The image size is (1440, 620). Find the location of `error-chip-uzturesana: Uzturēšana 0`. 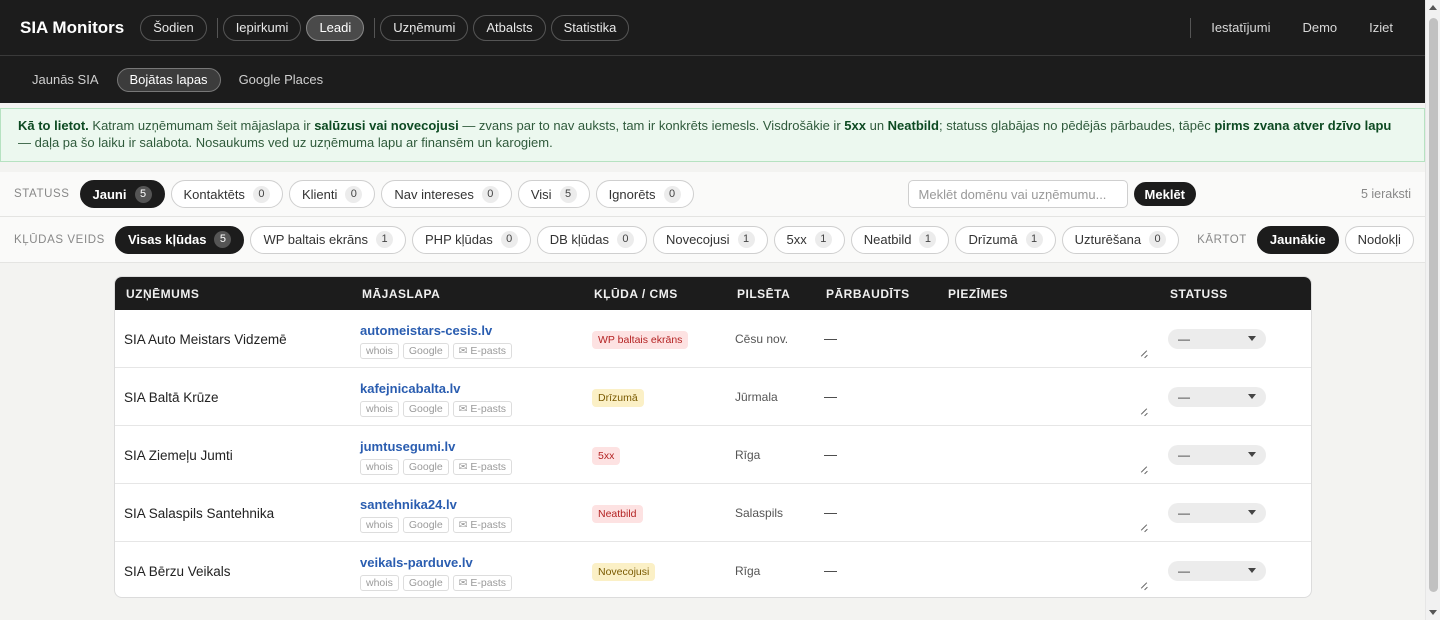

error-chip-uzturesana: Uzturēšana 0 is located at coordinates (1120, 239).